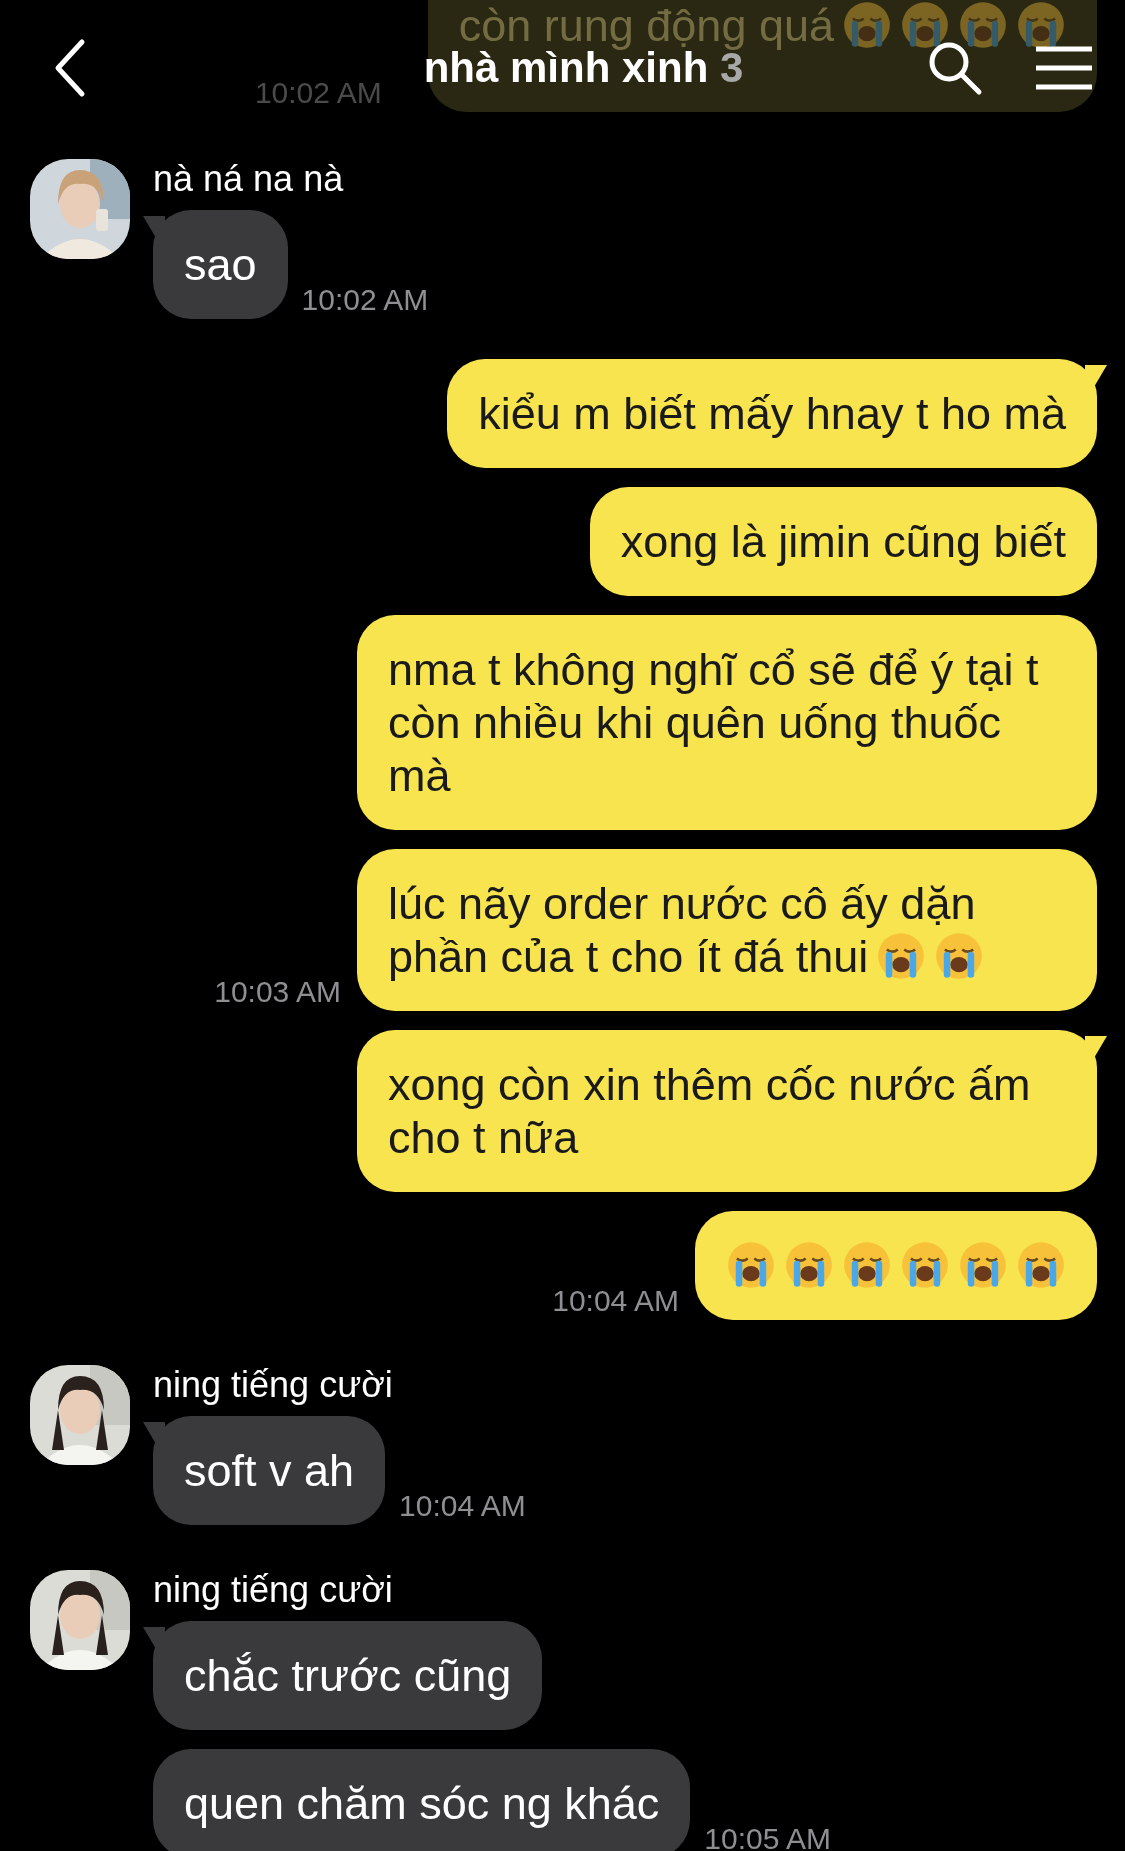 The height and width of the screenshot is (1851, 1125). Describe the element at coordinates (727, 930) in the screenshot. I see `message-bubble: lúc nãy order nước cô ấy dặn phần của t cho ít đá thui` at that location.